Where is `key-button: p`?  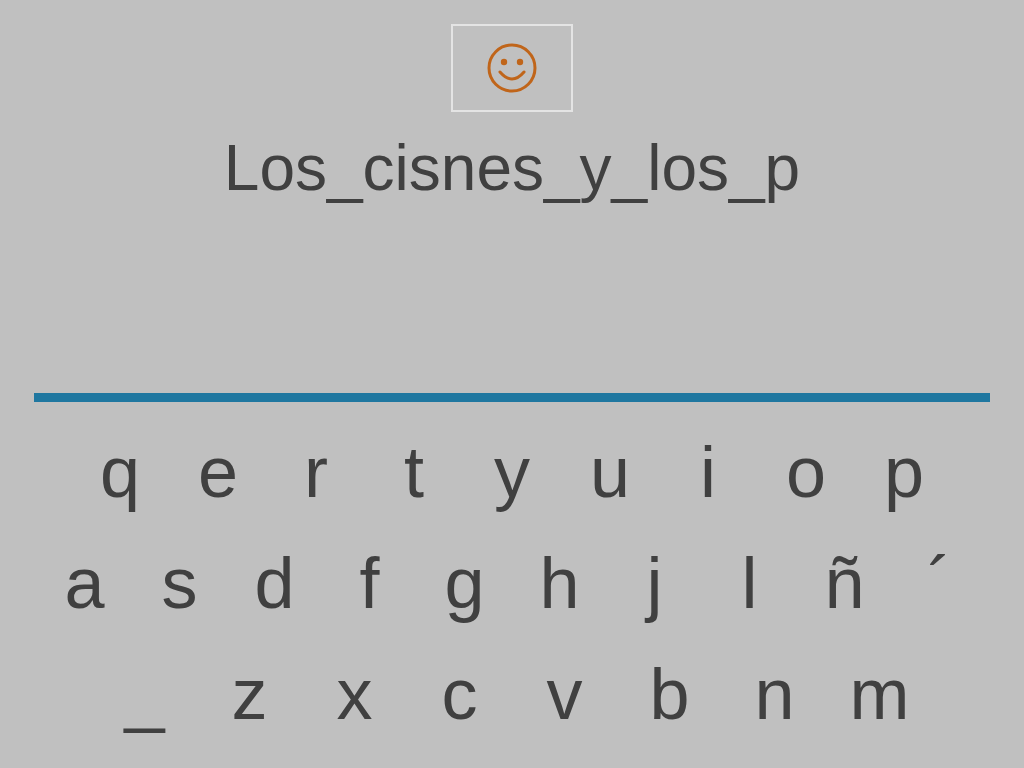
key-button: p is located at coordinates (904, 471).